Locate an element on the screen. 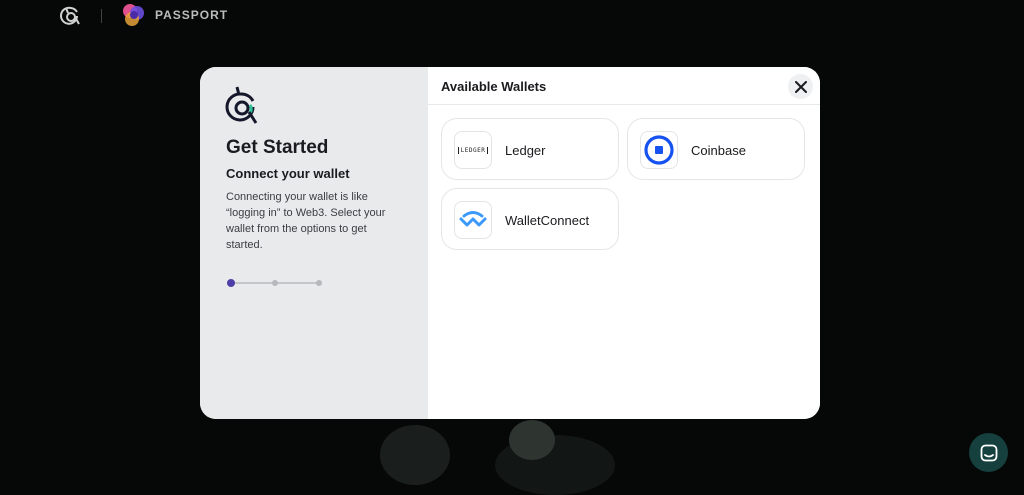 This screenshot has height=495, width=1024. close-button is located at coordinates (800, 86).